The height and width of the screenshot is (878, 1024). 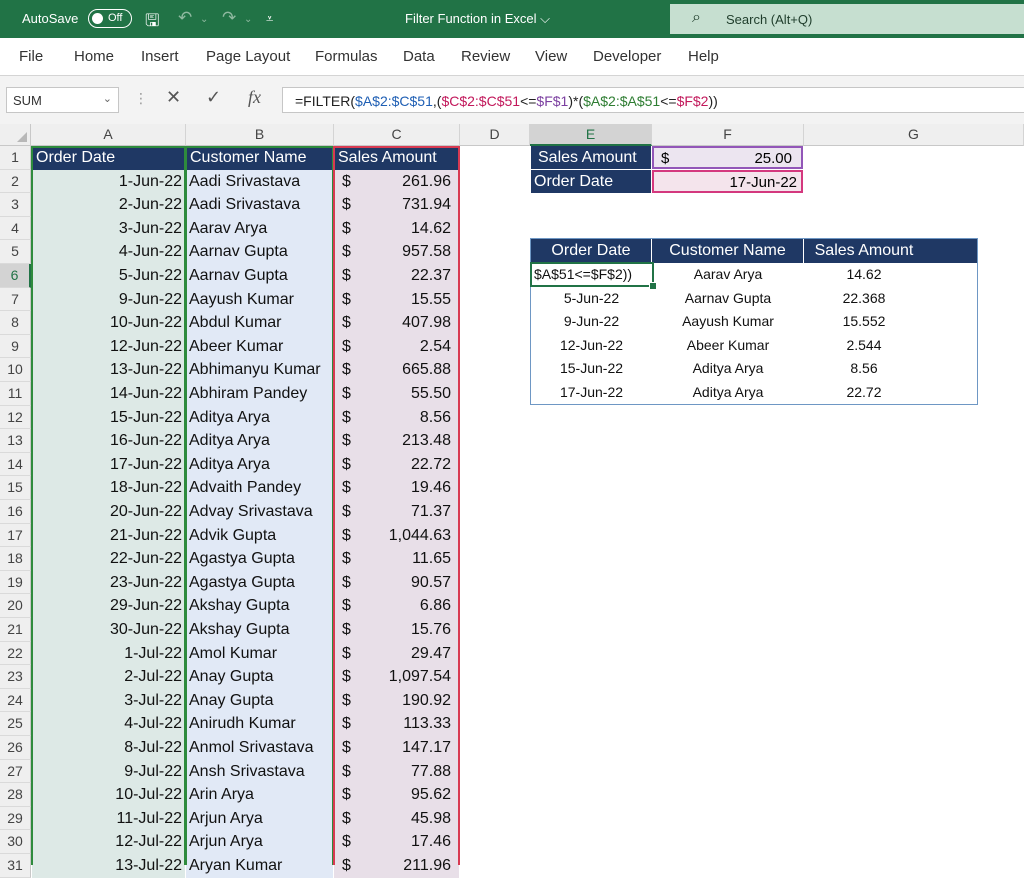 I want to click on row-header: 4, so click(x=15, y=228).